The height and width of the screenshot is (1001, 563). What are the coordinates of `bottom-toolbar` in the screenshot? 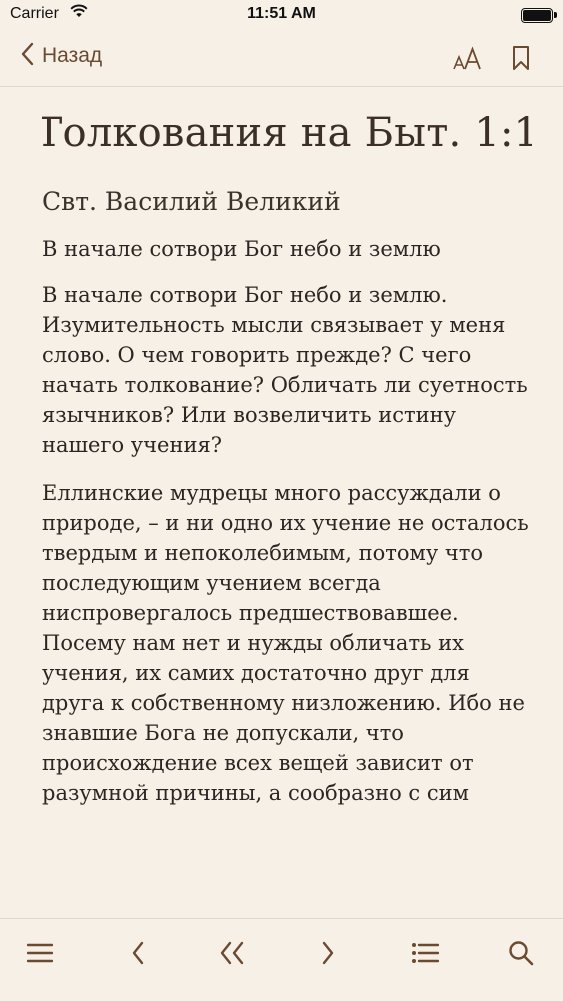 It's located at (281, 959).